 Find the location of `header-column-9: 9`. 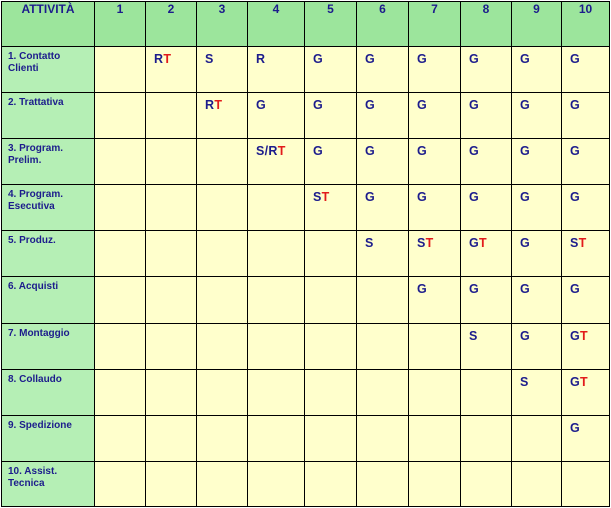

header-column-9: 9 is located at coordinates (536, 24).